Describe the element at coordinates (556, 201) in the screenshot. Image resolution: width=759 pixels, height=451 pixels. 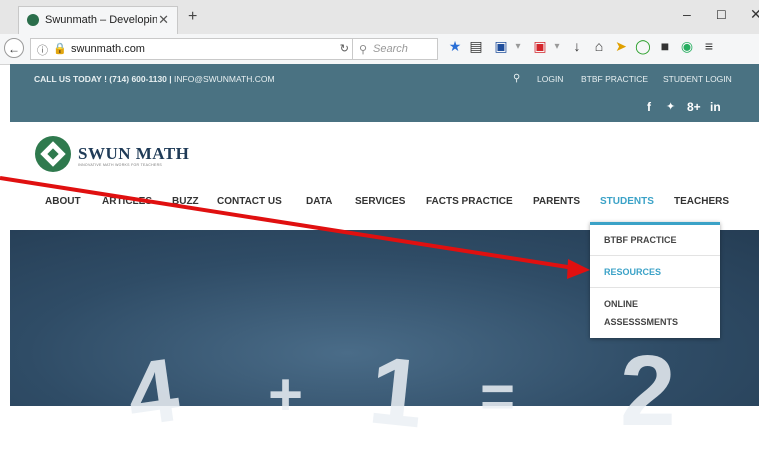
I see `menu-parents: PARENTS` at that location.